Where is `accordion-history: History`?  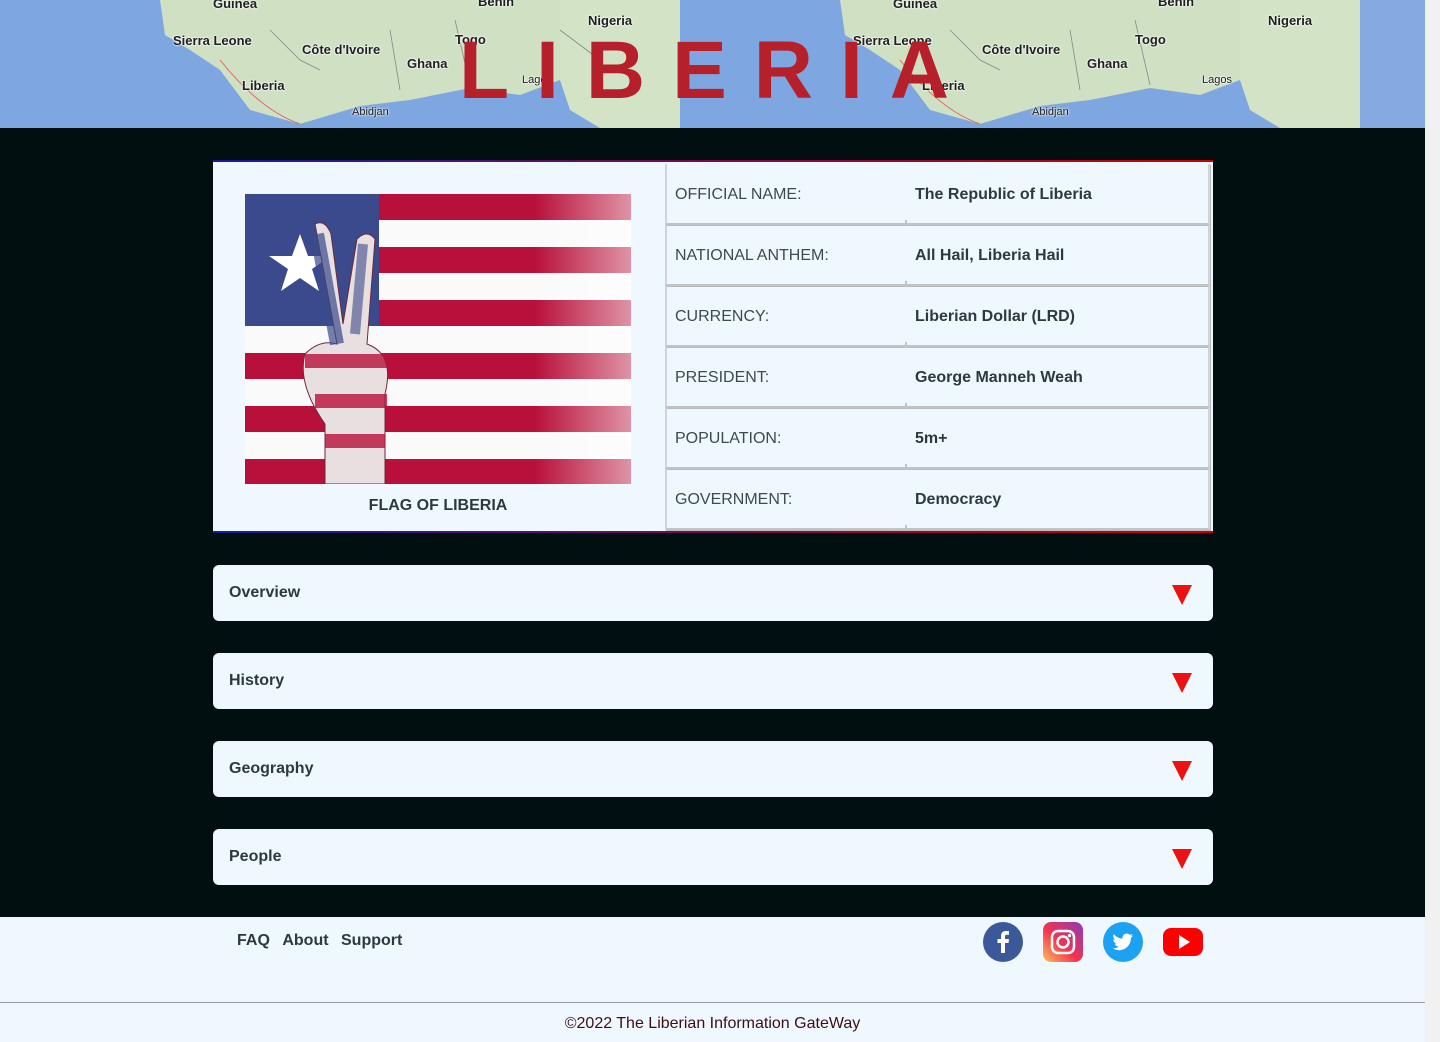
accordion-history: History is located at coordinates (713, 681).